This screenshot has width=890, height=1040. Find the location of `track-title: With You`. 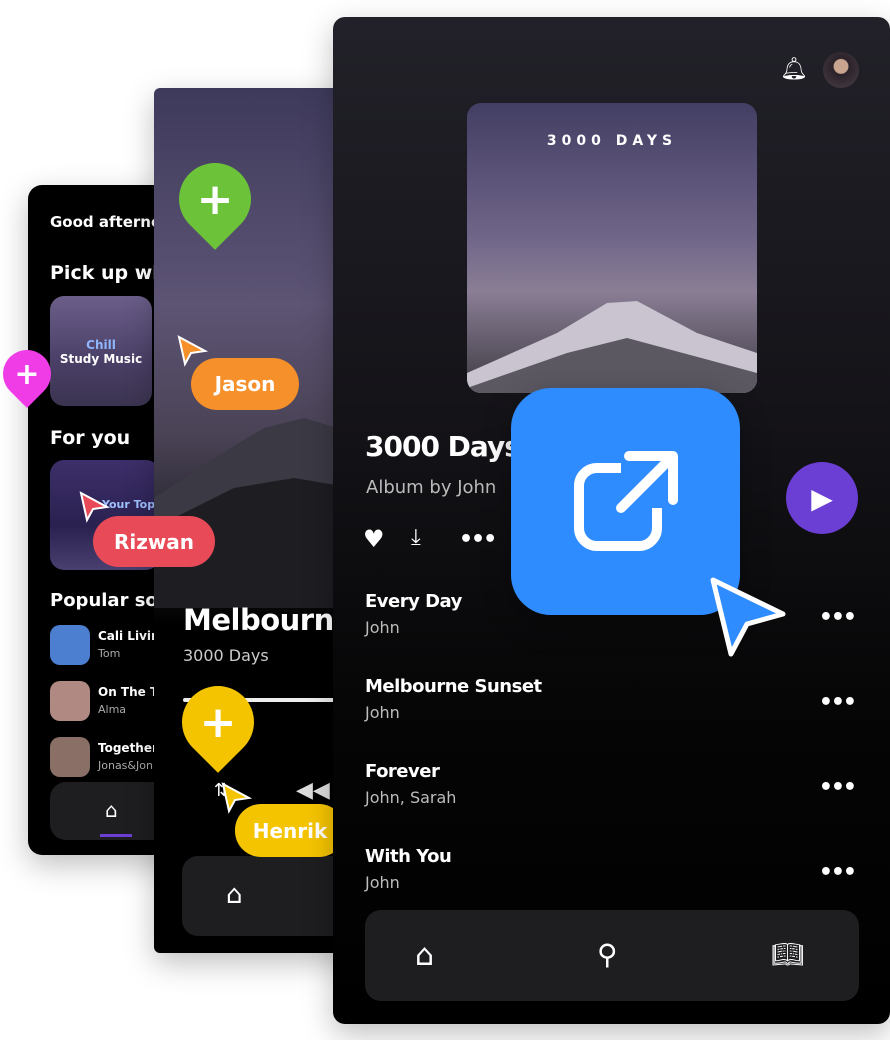

track-title: With You is located at coordinates (408, 856).